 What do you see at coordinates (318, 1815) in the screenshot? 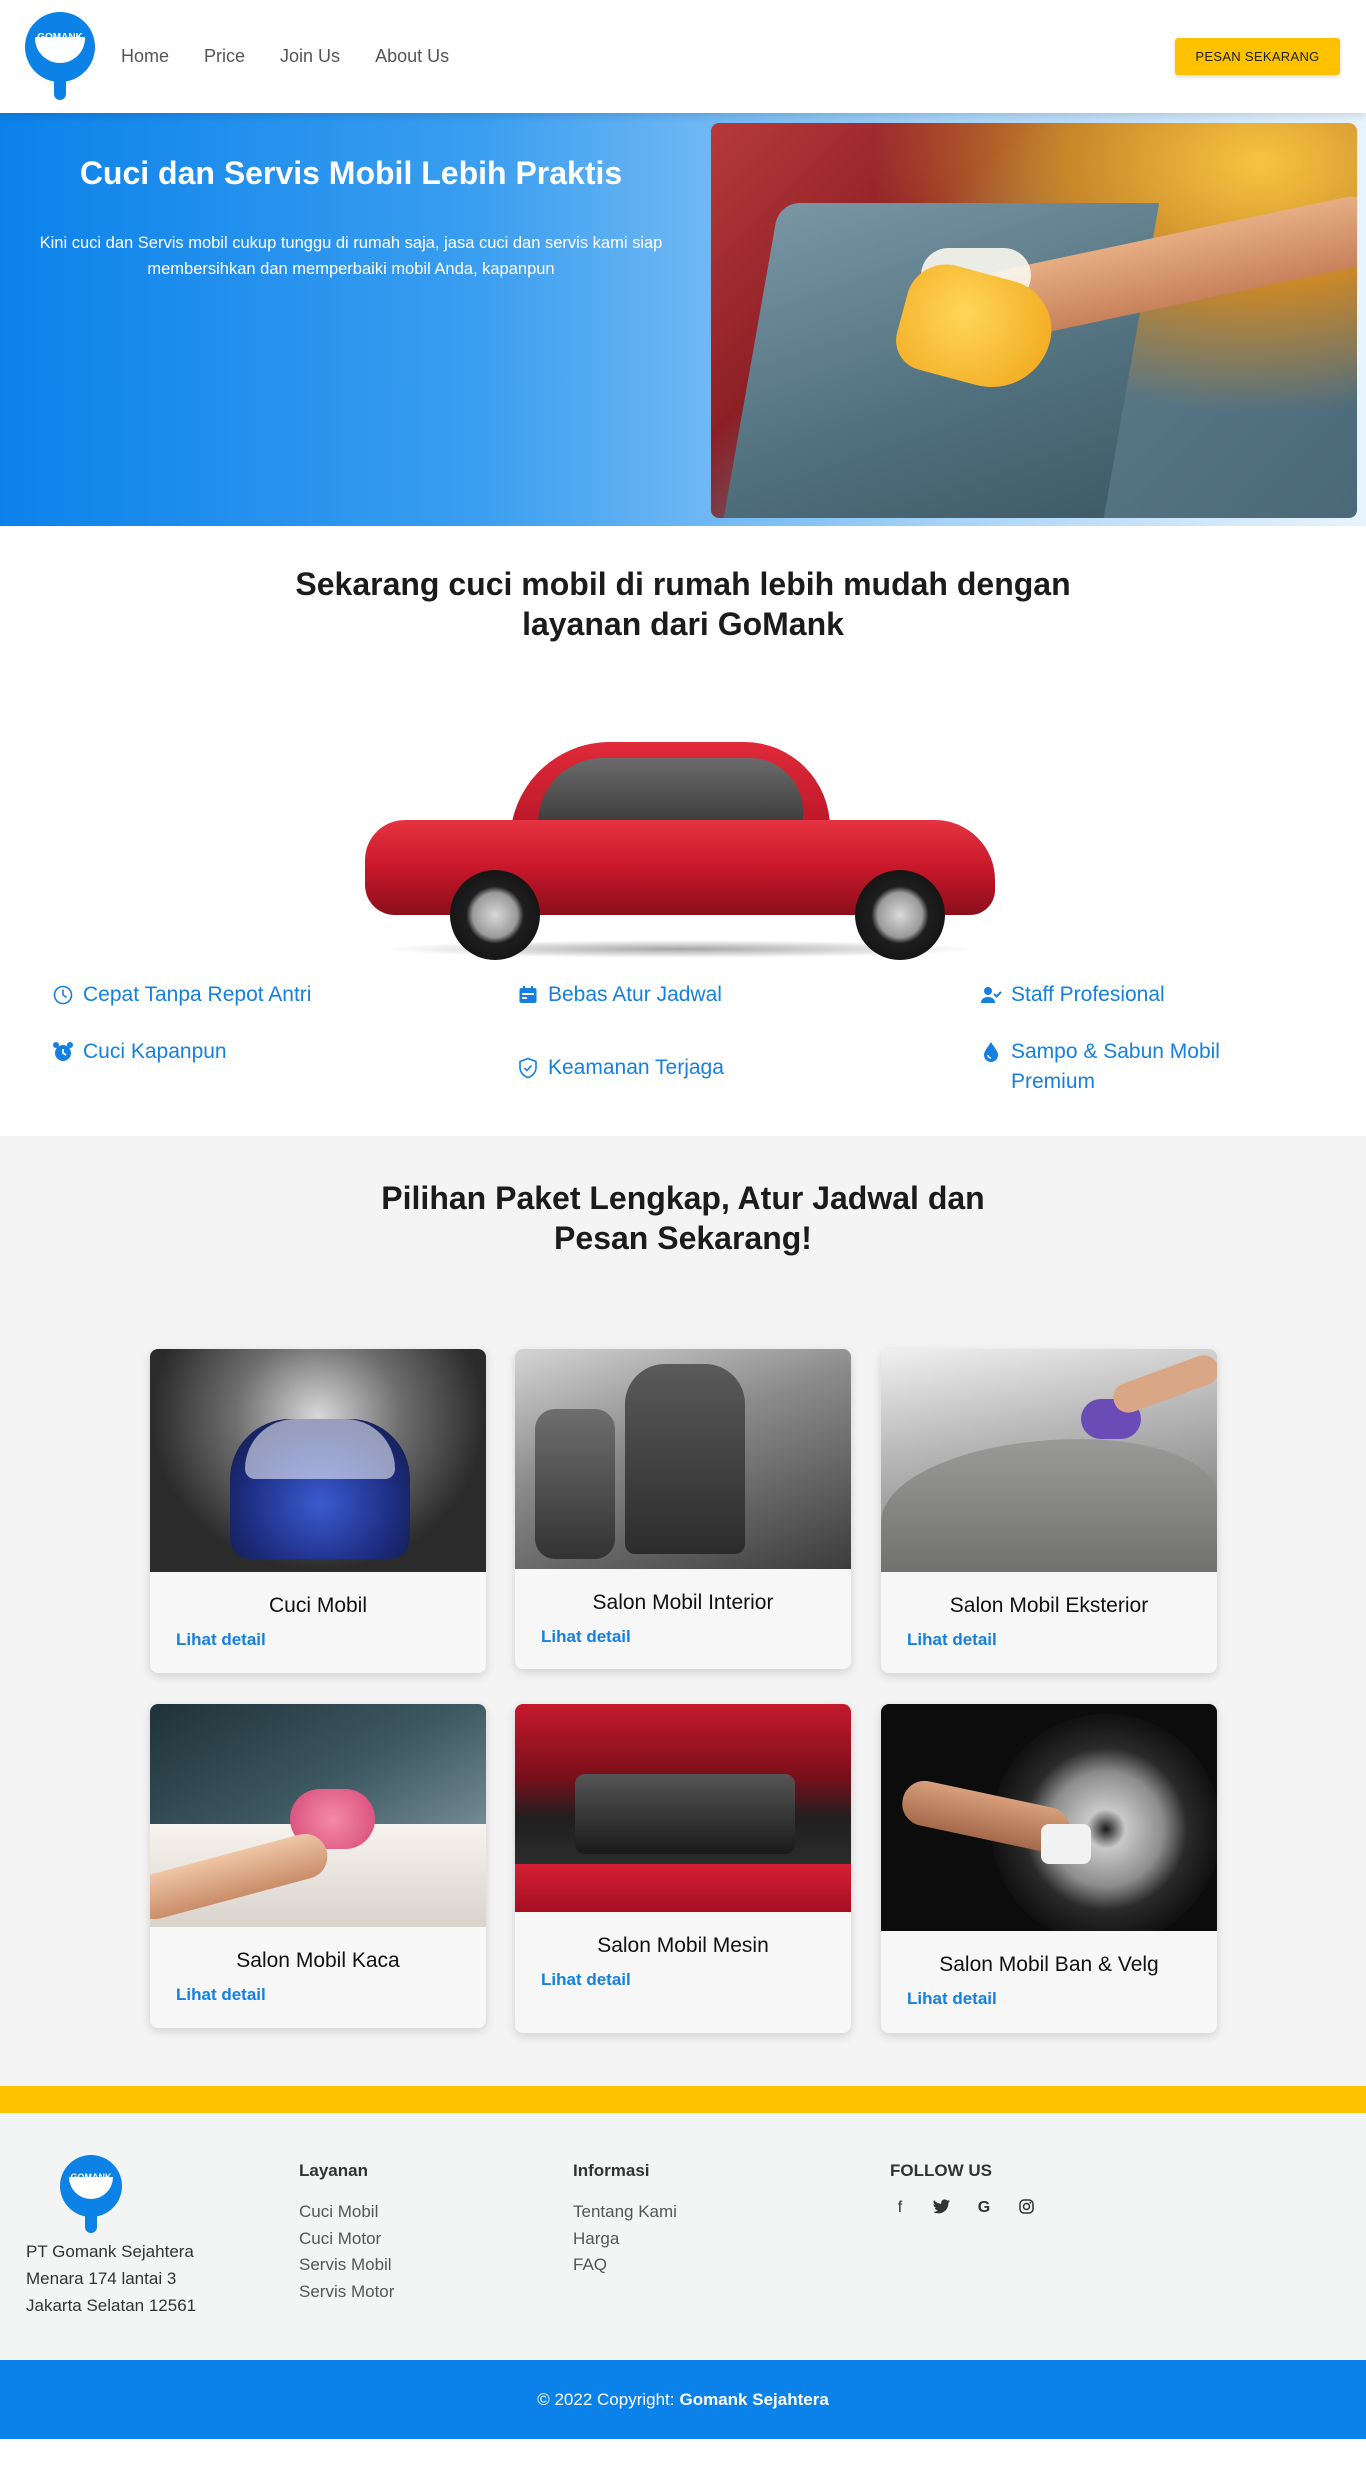
I see `glass-cleaning-image` at bounding box center [318, 1815].